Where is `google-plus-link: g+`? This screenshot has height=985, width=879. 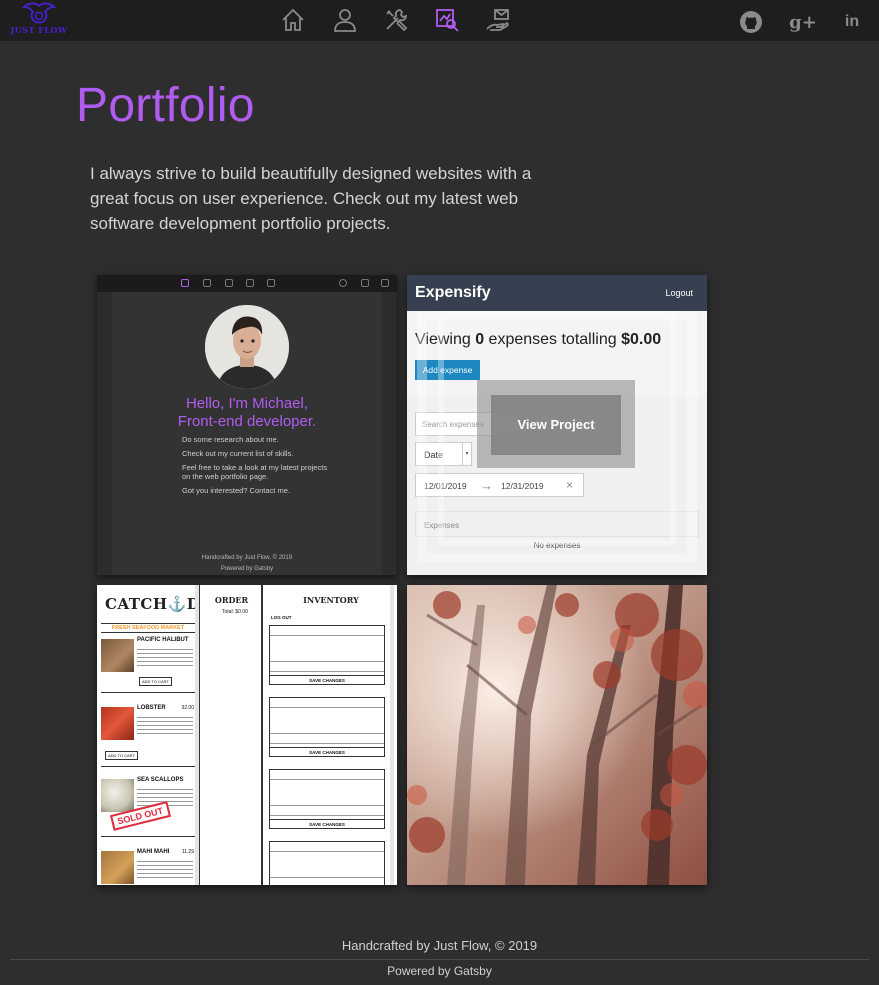 google-plus-link: g+ is located at coordinates (803, 22).